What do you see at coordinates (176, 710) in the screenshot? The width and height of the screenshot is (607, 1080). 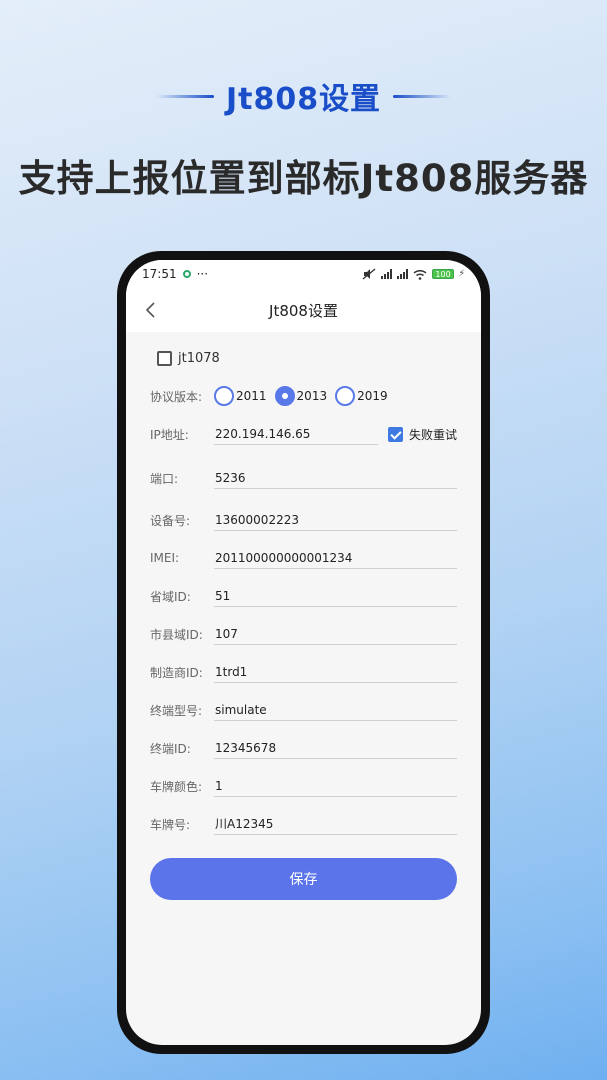 I see `terminal-model-label: 终端型号:` at bounding box center [176, 710].